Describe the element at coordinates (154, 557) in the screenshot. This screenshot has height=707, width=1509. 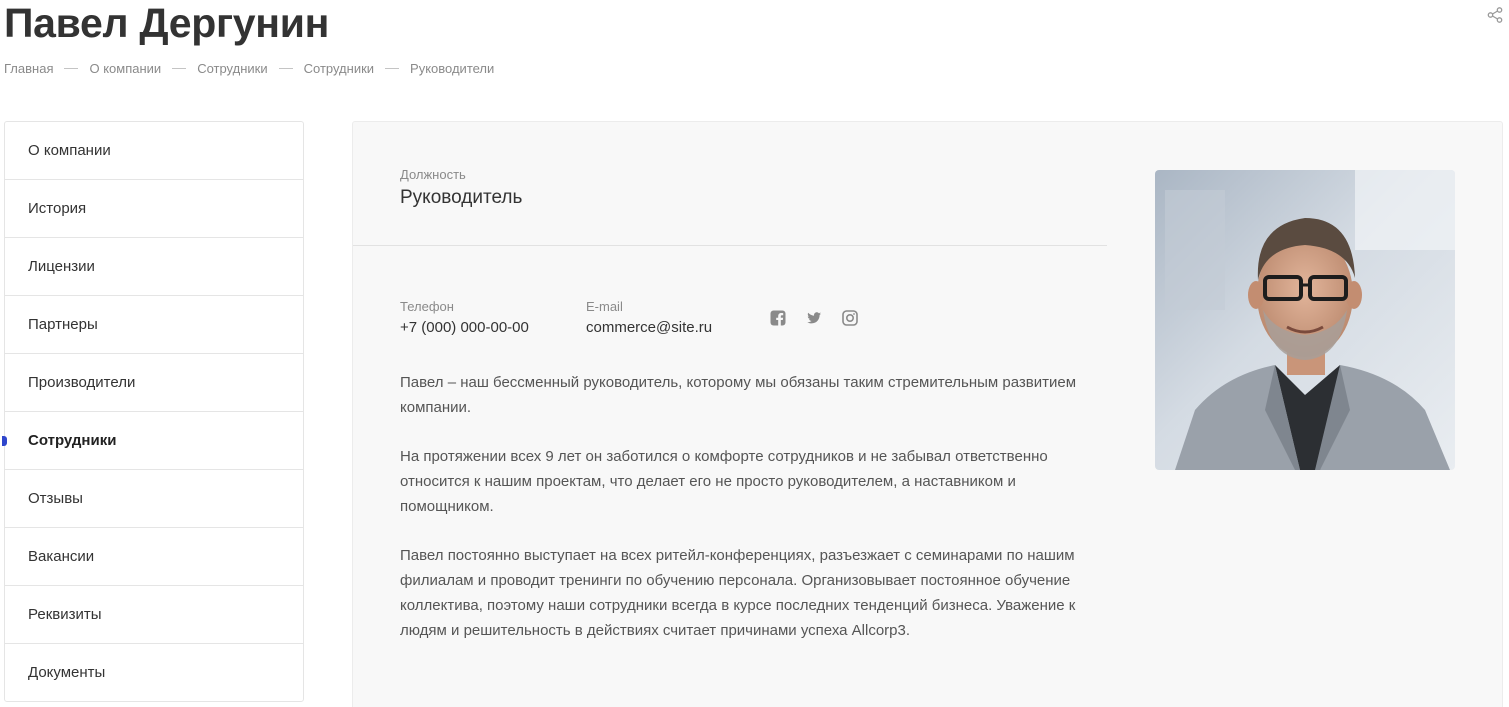
I see `sidebar-item-vacancies: Вакансии` at that location.